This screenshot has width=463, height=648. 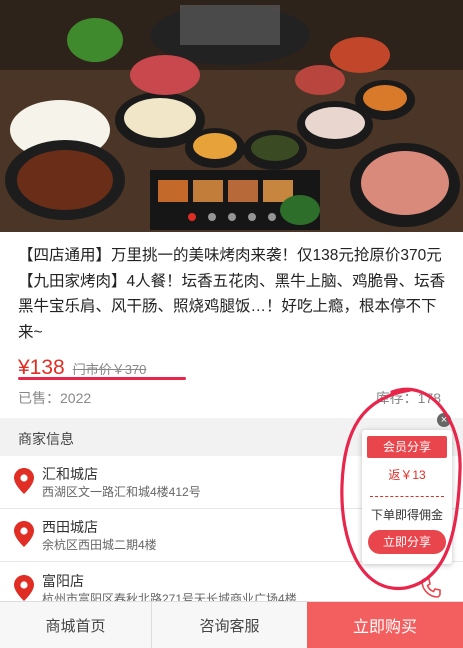 What do you see at coordinates (444, 420) in the screenshot?
I see `close-icon: ×` at bounding box center [444, 420].